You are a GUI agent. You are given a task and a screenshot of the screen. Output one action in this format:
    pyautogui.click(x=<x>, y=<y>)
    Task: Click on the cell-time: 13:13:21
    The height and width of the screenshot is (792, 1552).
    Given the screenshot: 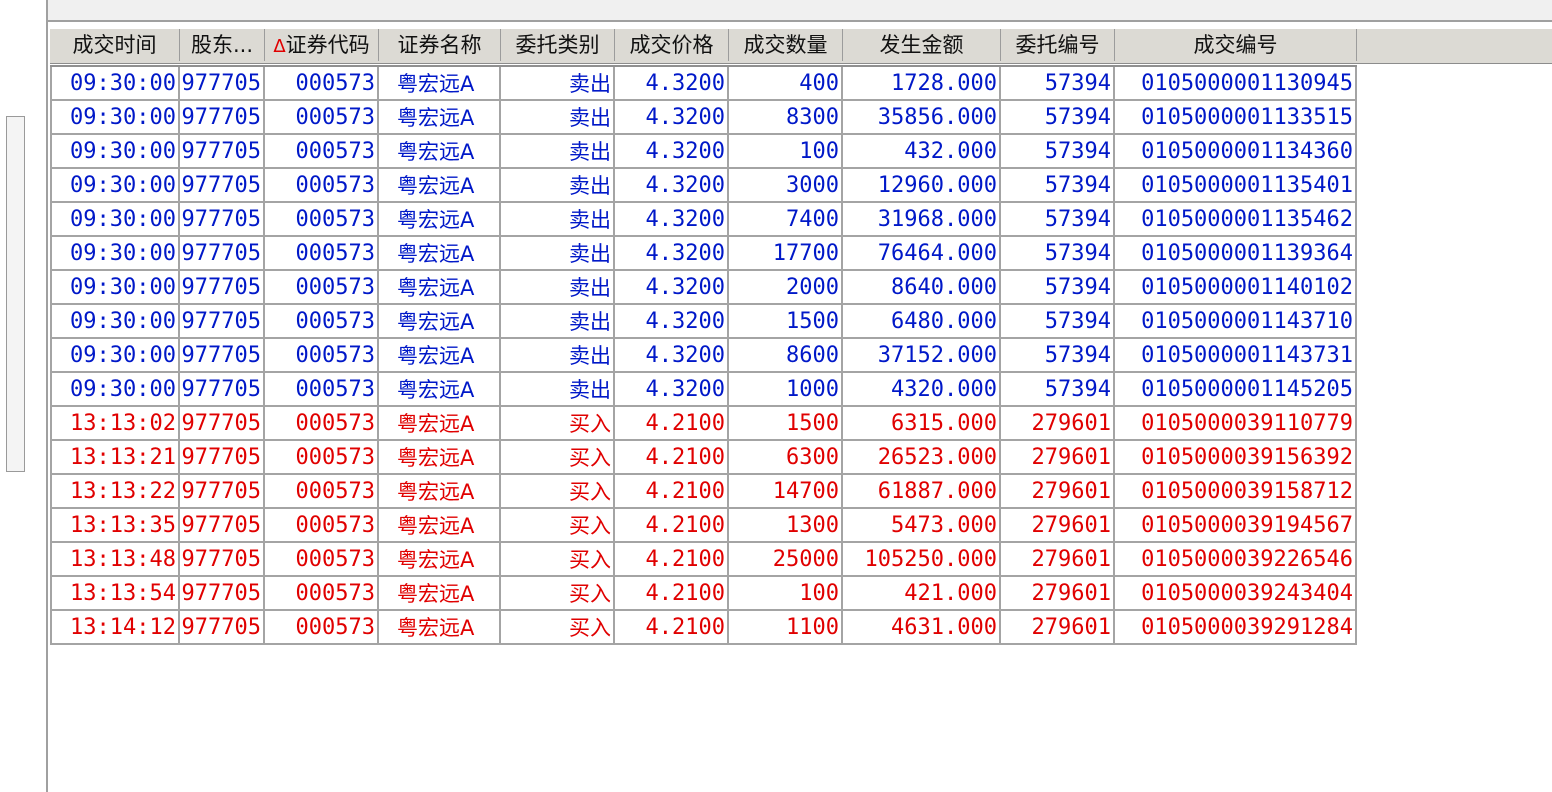 What is the action you would take?
    pyautogui.click(x=115, y=457)
    